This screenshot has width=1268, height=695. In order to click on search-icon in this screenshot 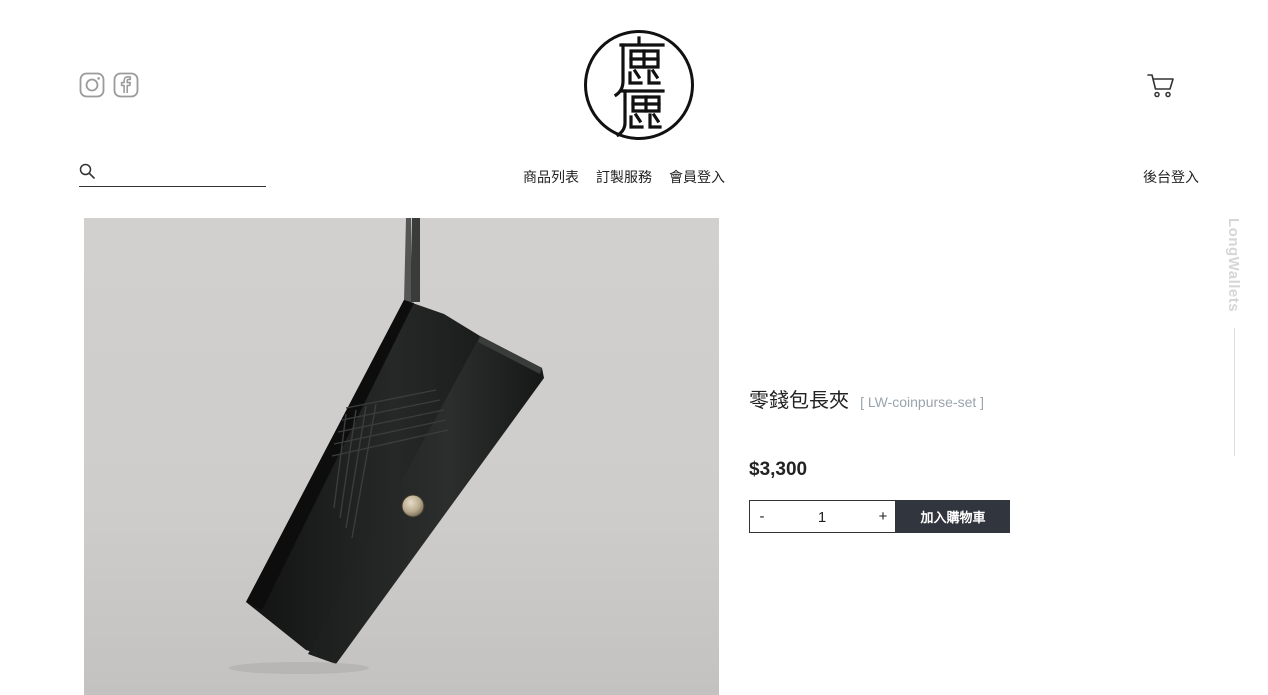, I will do `click(87, 171)`.